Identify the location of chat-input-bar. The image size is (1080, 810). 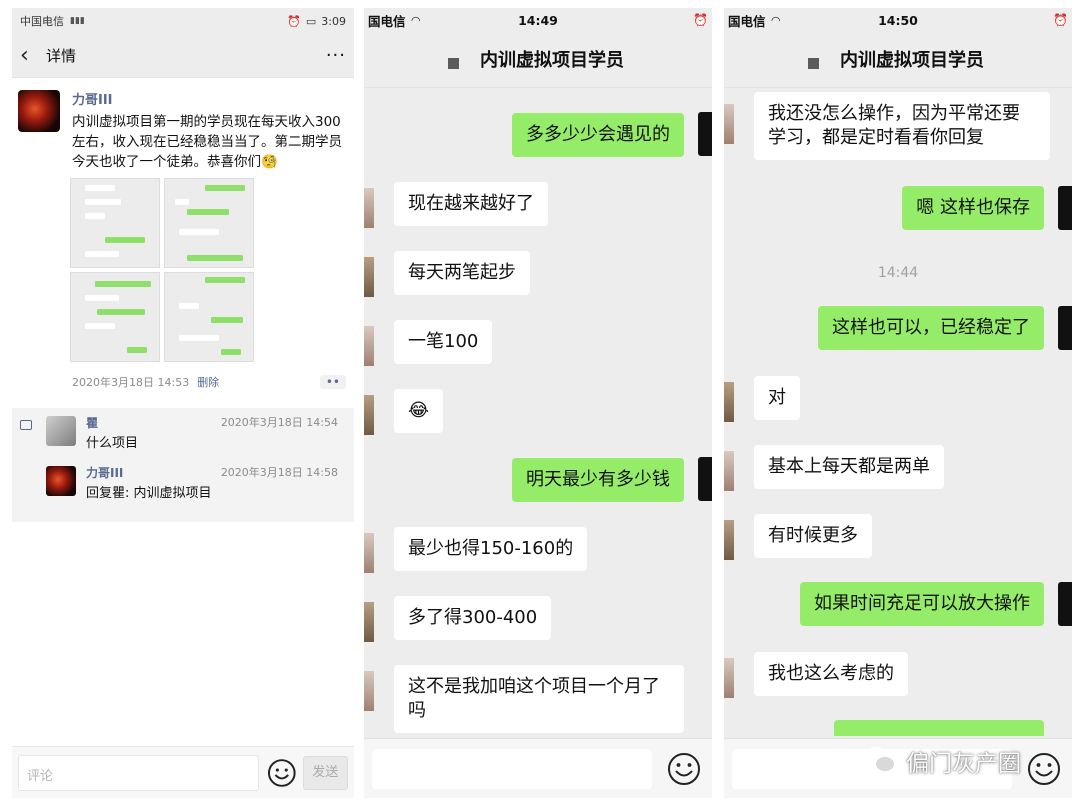
(538, 768).